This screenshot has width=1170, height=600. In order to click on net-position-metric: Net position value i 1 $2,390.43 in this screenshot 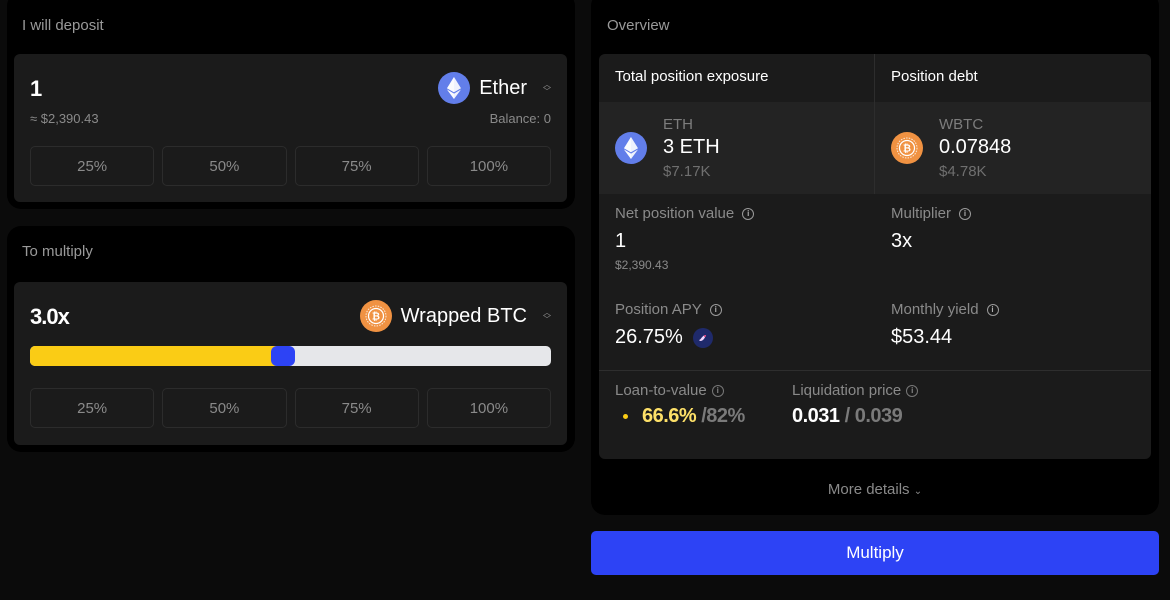, I will do `click(685, 238)`.